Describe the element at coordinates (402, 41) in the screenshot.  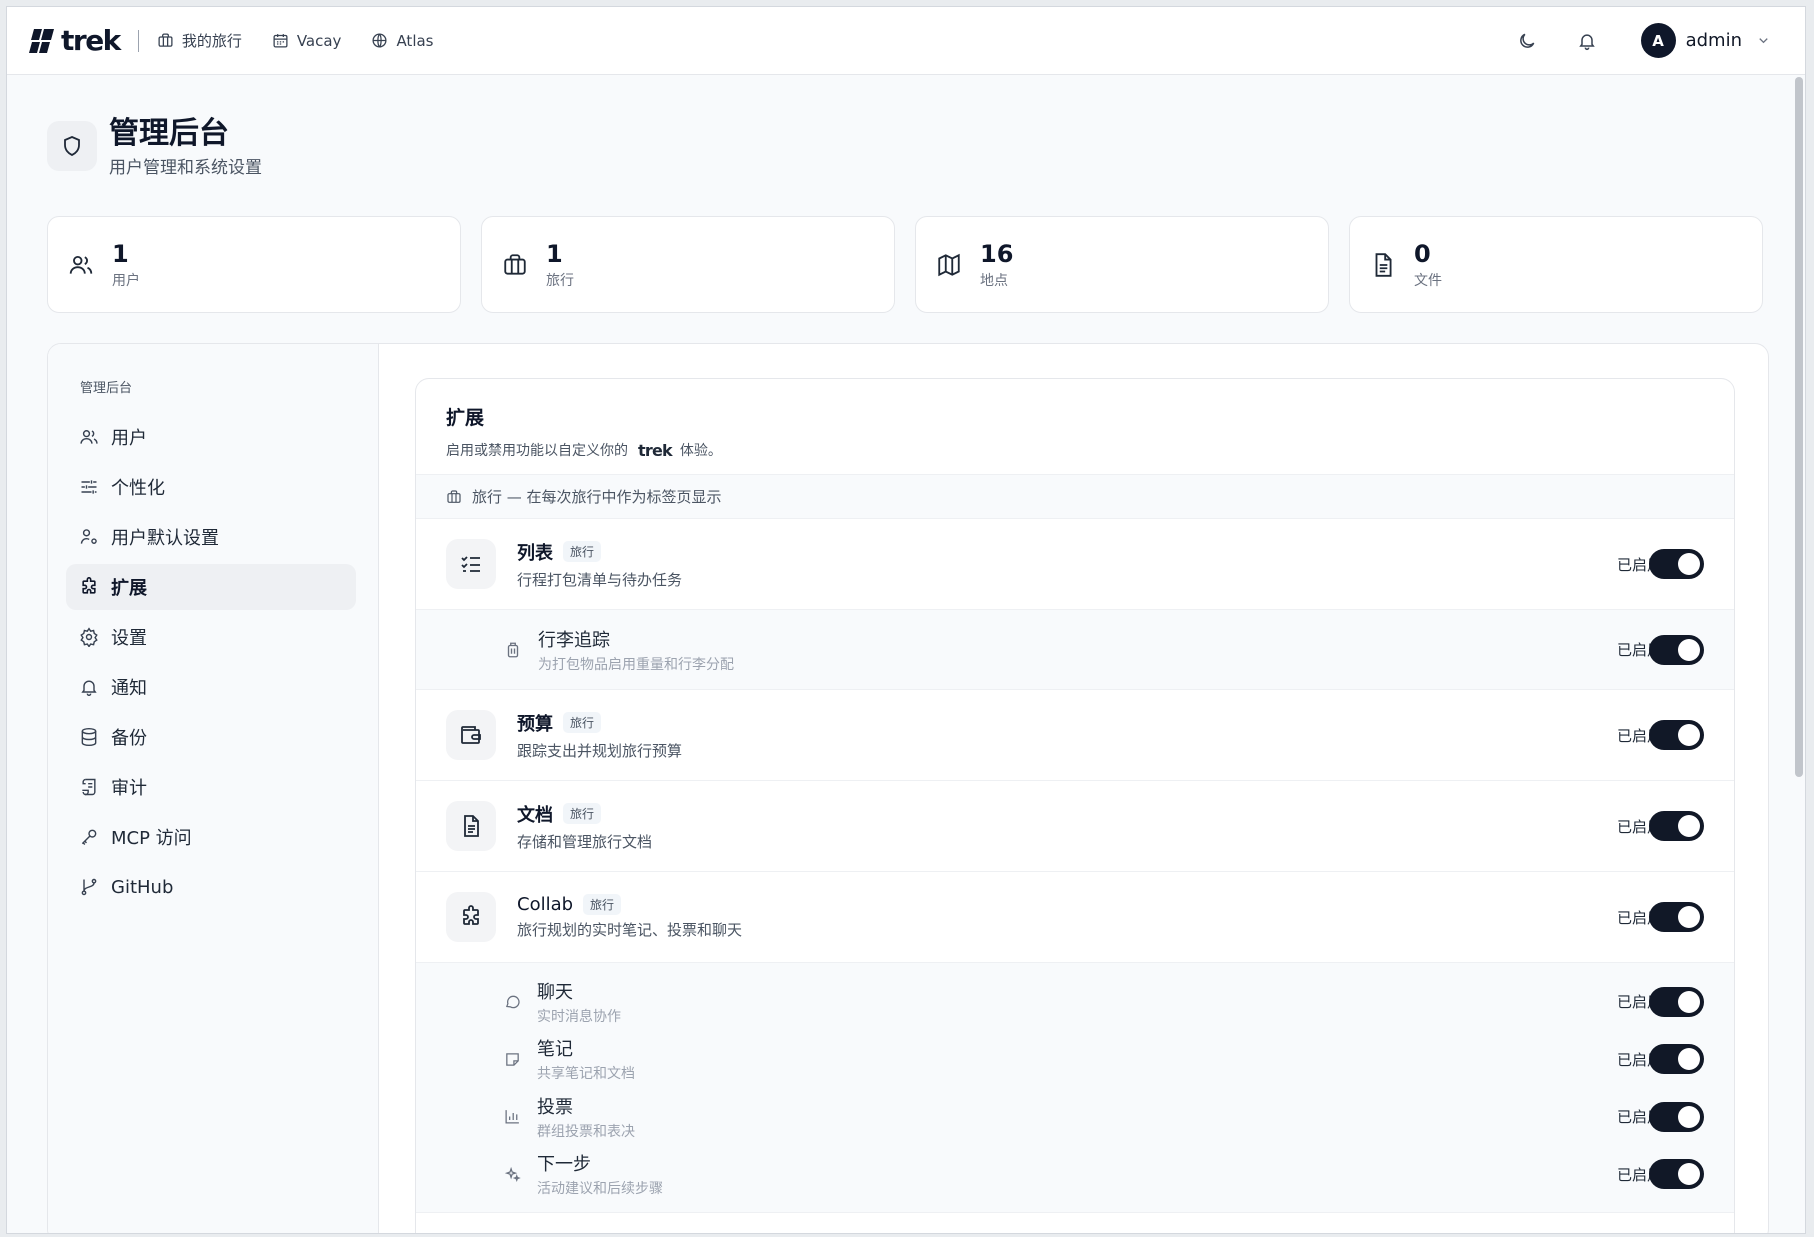
I see `nav-atlas: Atlas` at that location.